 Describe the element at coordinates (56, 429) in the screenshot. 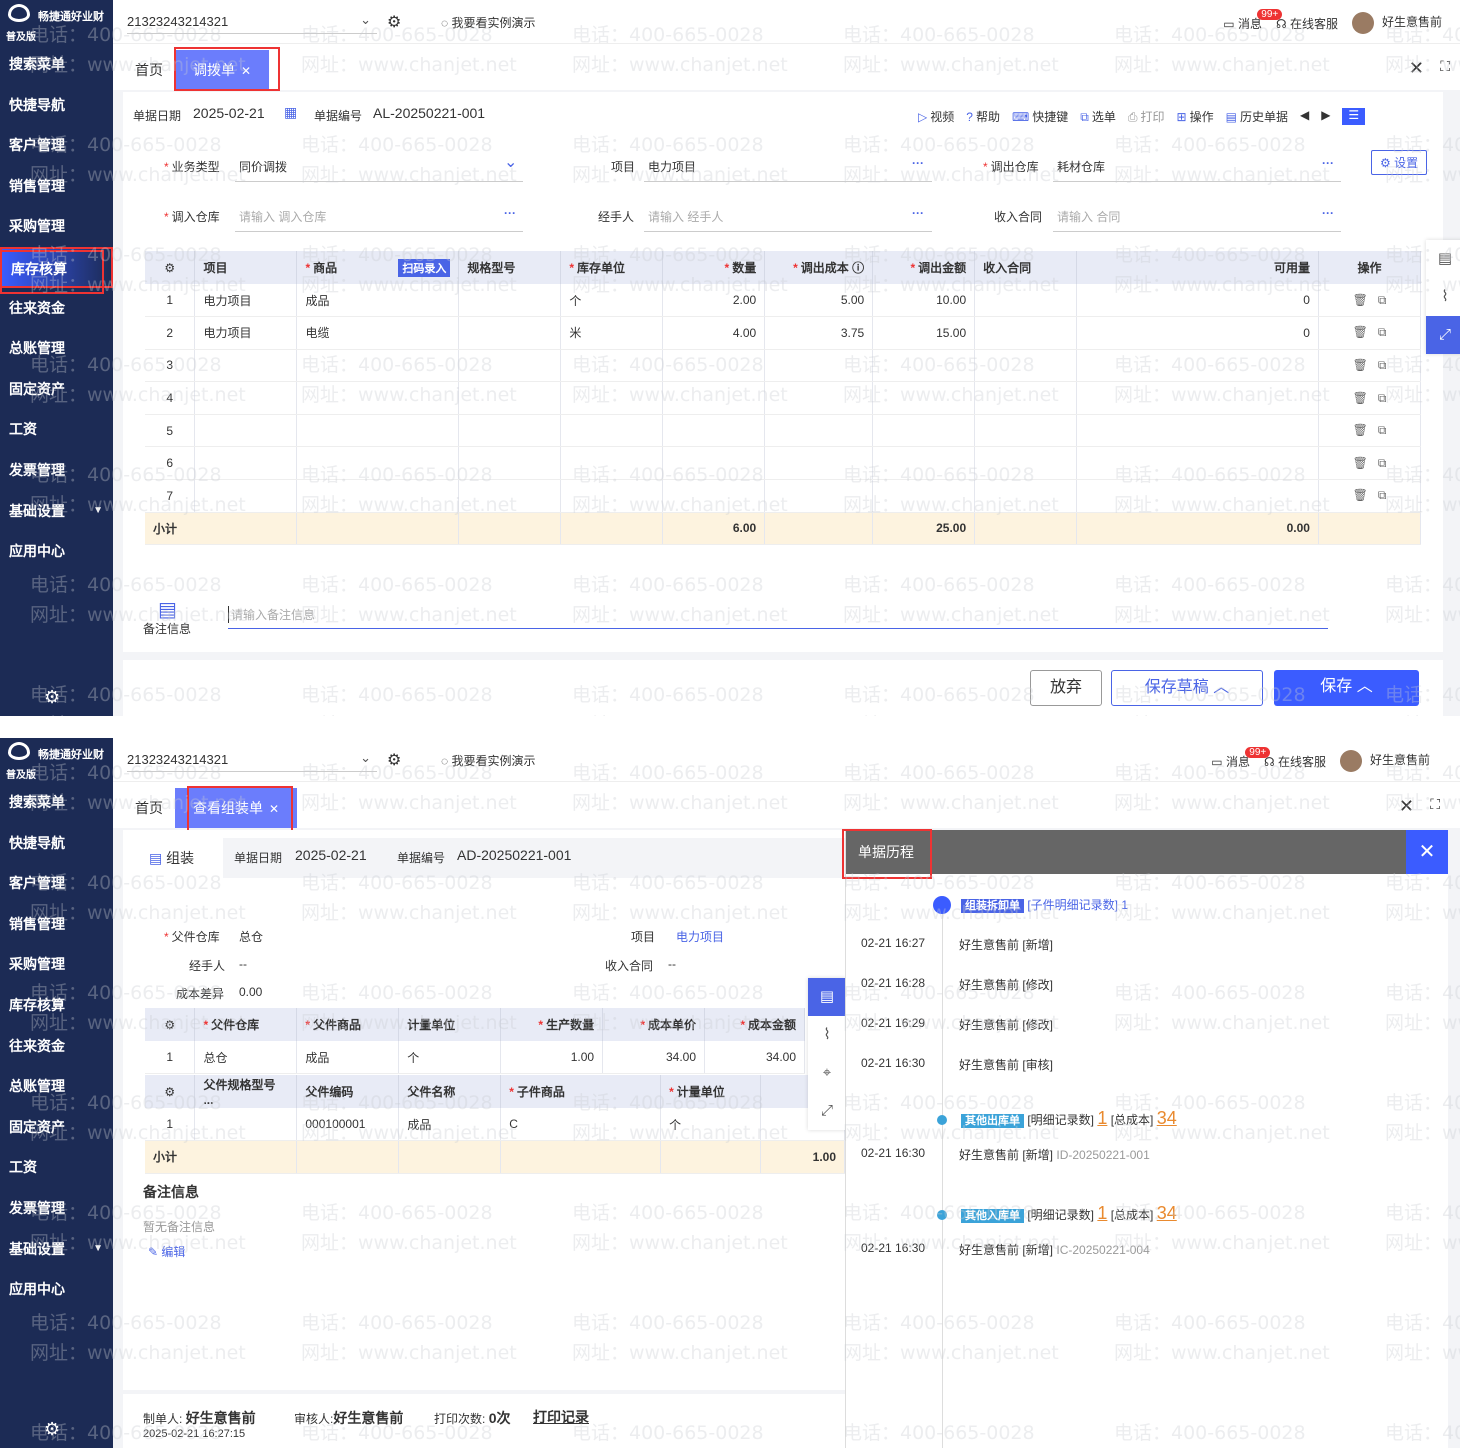

I see `menu-payroll: 工资` at that location.